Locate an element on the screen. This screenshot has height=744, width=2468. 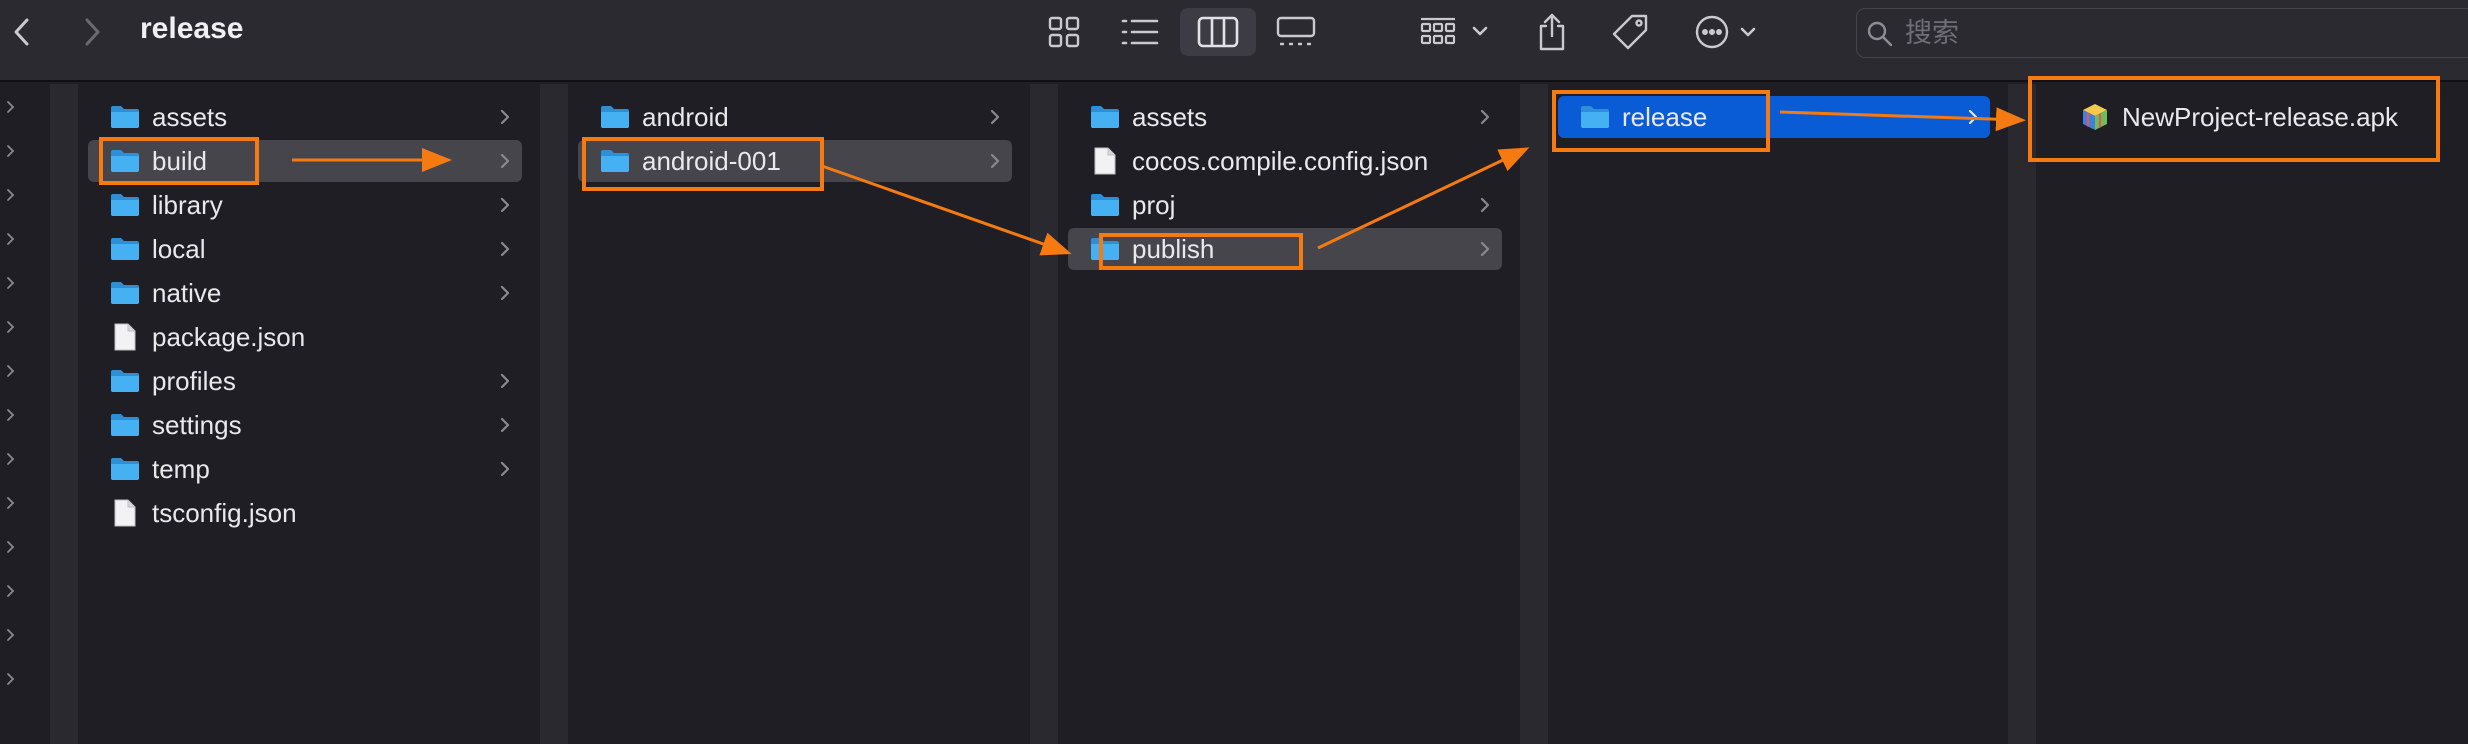
column-view-icon is located at coordinates (1218, 32).